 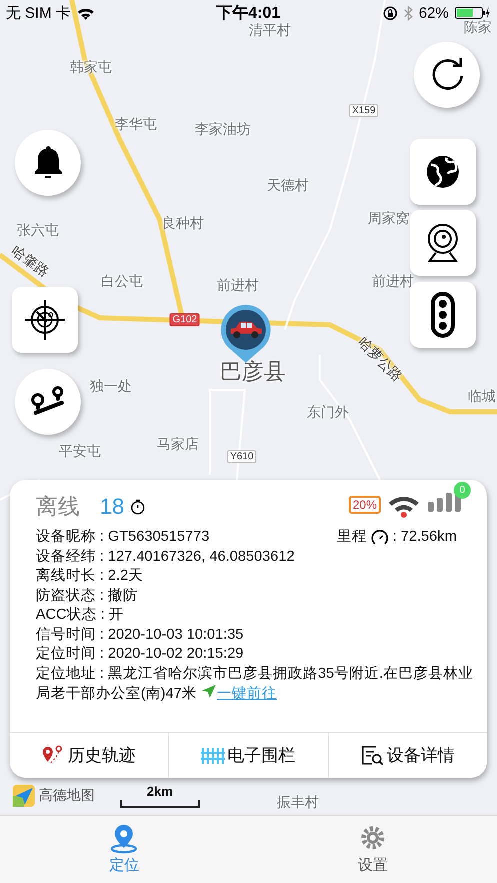 I want to click on globe-icon, so click(x=443, y=172).